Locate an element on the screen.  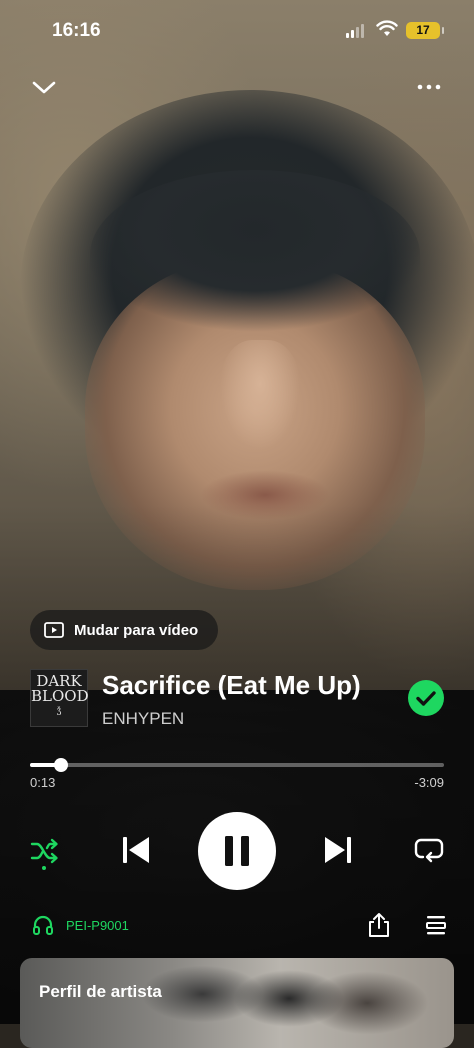
queue-icon is located at coordinates (436, 925).